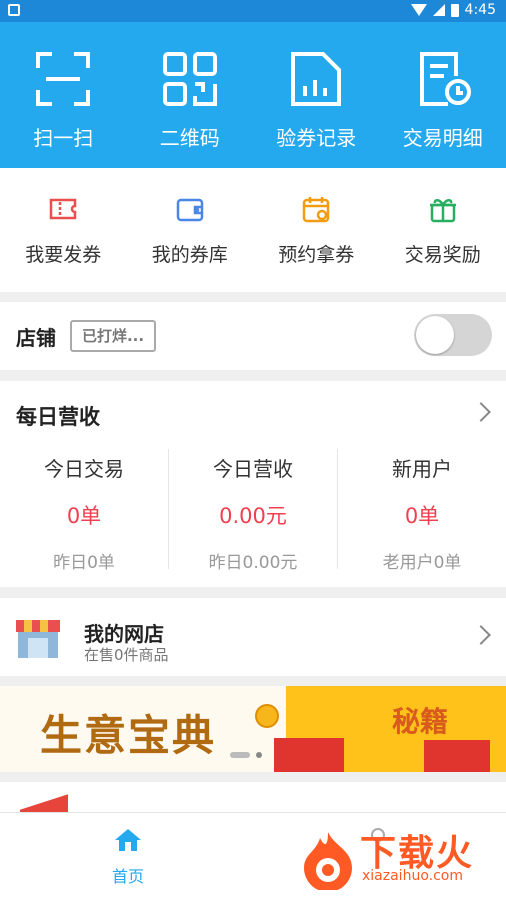  Describe the element at coordinates (63, 209) in the screenshot. I see `coupon-icon` at that location.